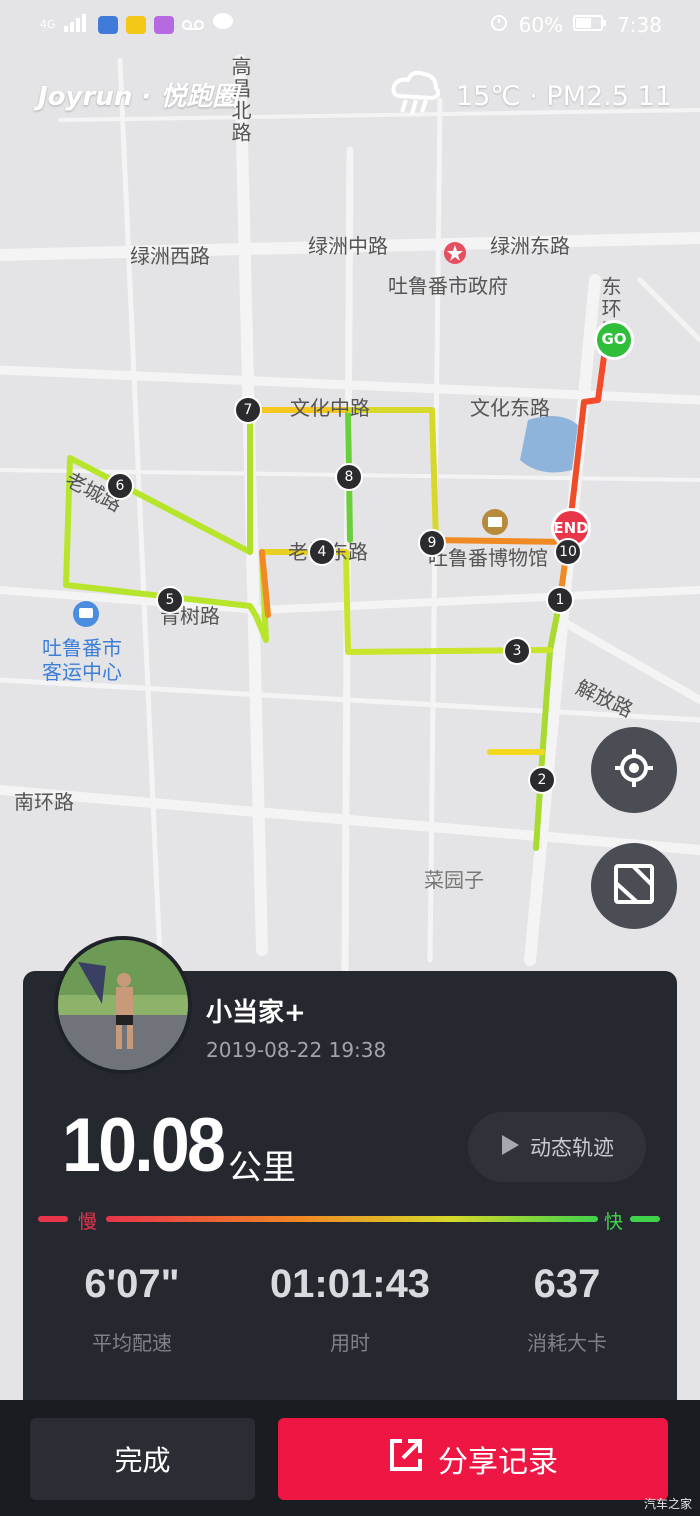 This screenshot has height=1516, width=700. What do you see at coordinates (350, 1284) in the screenshot?
I see `stat-value: 01:01:43` at bounding box center [350, 1284].